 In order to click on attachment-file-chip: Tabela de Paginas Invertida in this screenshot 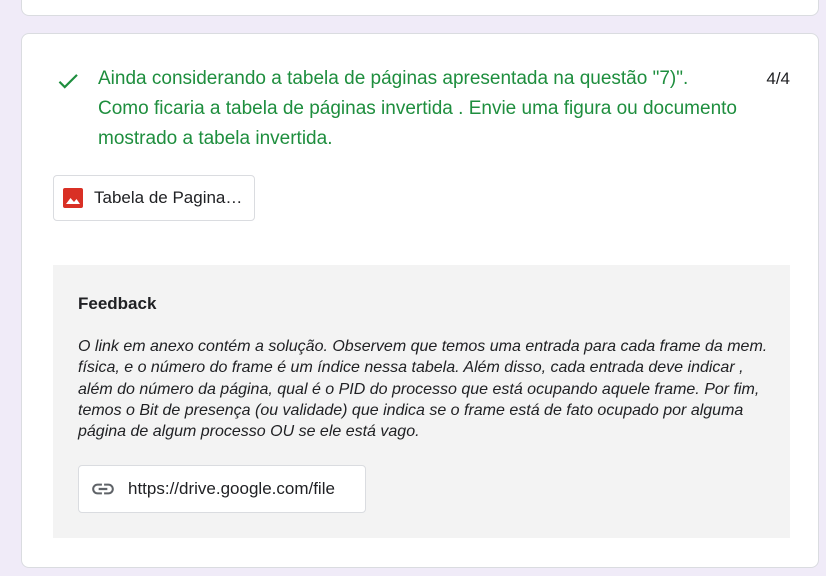, I will do `click(154, 198)`.